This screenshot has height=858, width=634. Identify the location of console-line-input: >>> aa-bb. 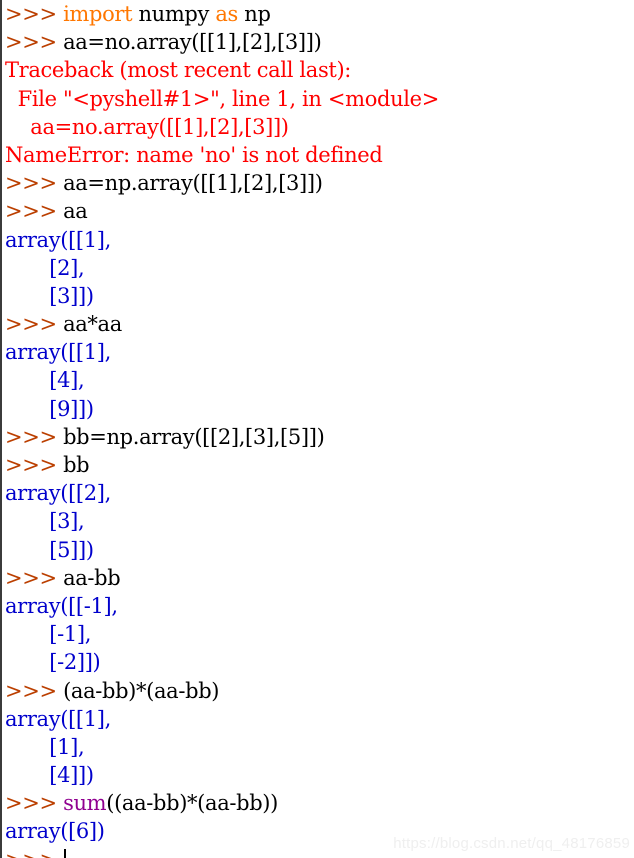
(318, 578).